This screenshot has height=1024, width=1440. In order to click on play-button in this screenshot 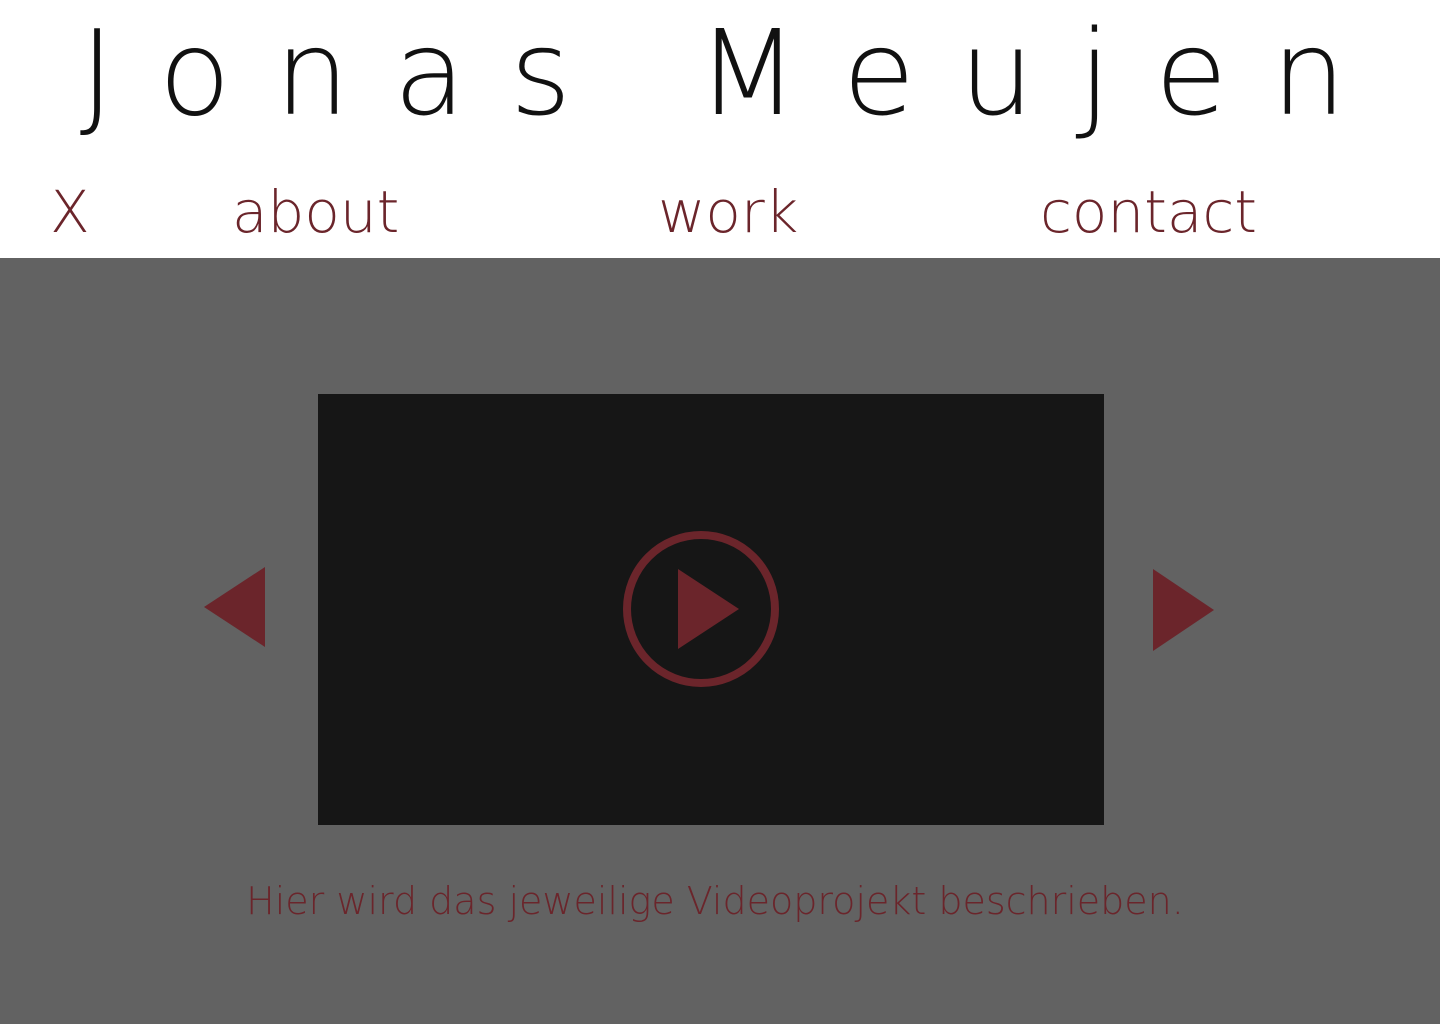, I will do `click(701, 609)`.